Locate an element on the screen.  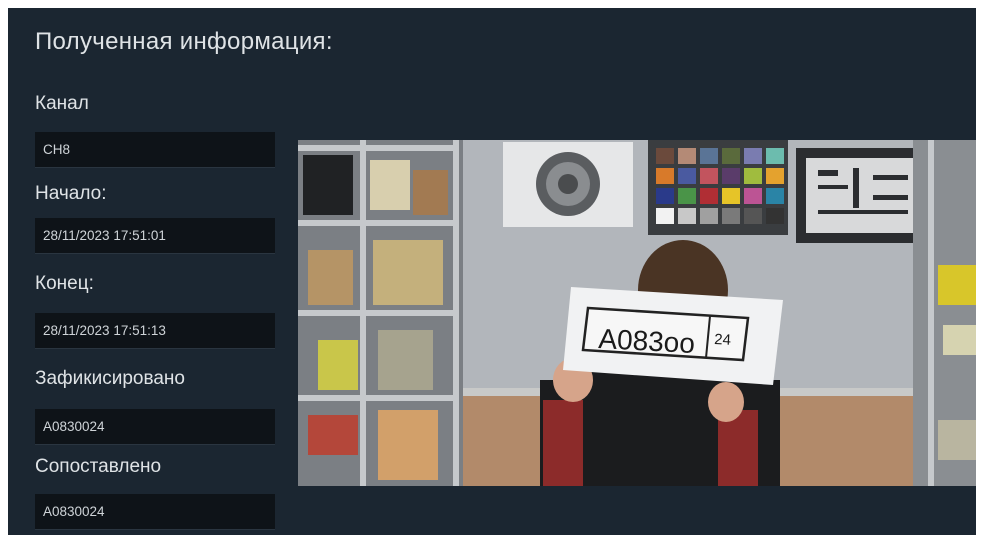
matched-plate-field: A0830024 is located at coordinates (155, 512).